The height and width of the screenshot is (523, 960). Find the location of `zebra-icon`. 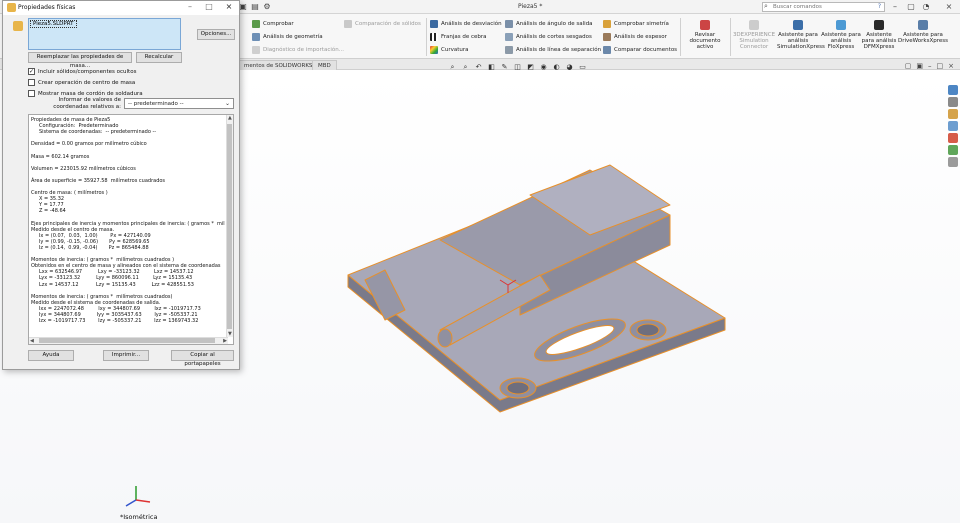

zebra-icon is located at coordinates (434, 37).